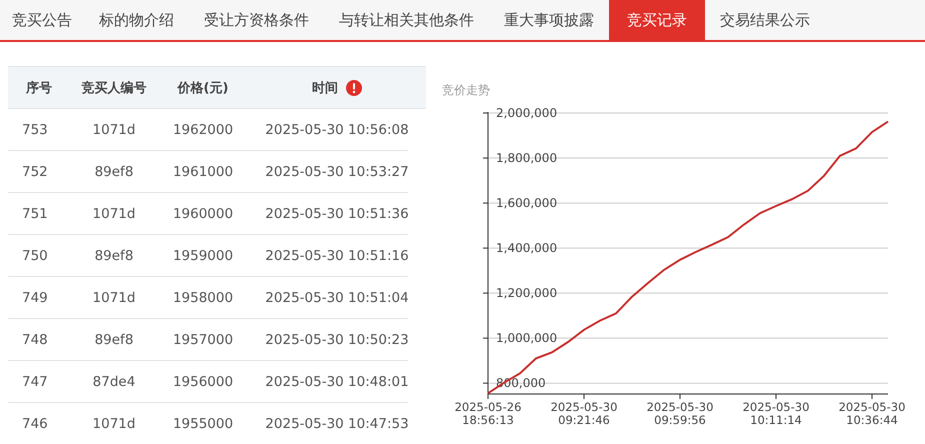  I want to click on table-cell-text: 1960000, so click(203, 214).